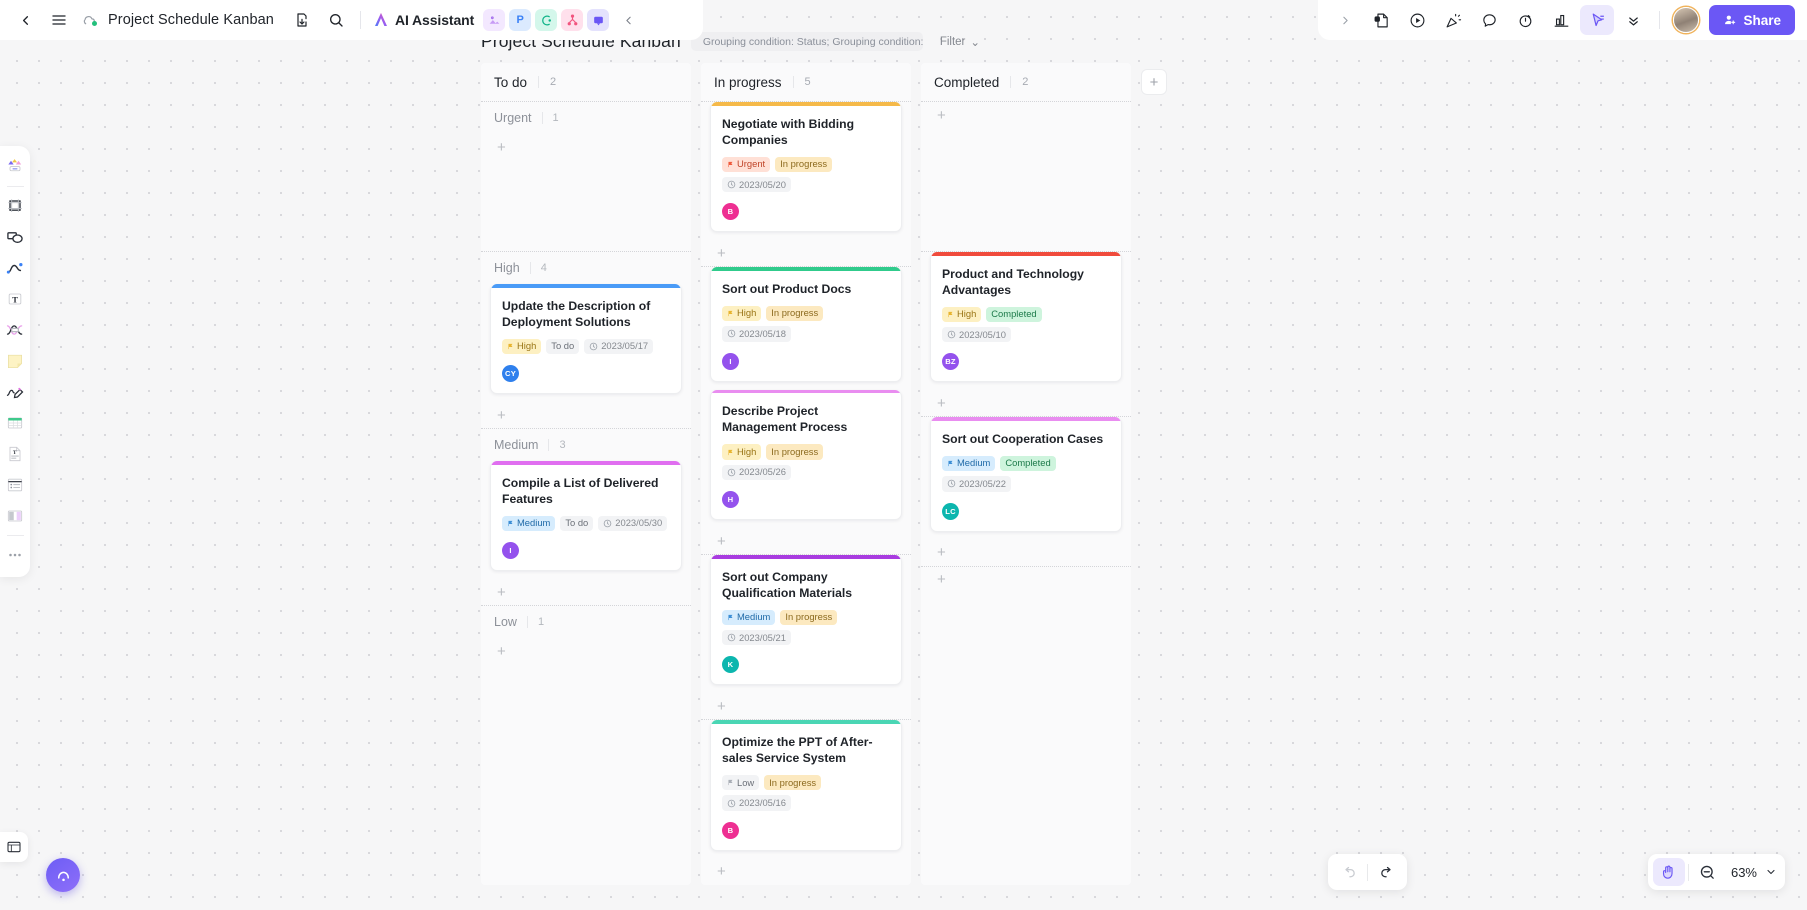 This screenshot has width=1807, height=910. What do you see at coordinates (628, 20) in the screenshot?
I see `collapse-toolbar-button` at bounding box center [628, 20].